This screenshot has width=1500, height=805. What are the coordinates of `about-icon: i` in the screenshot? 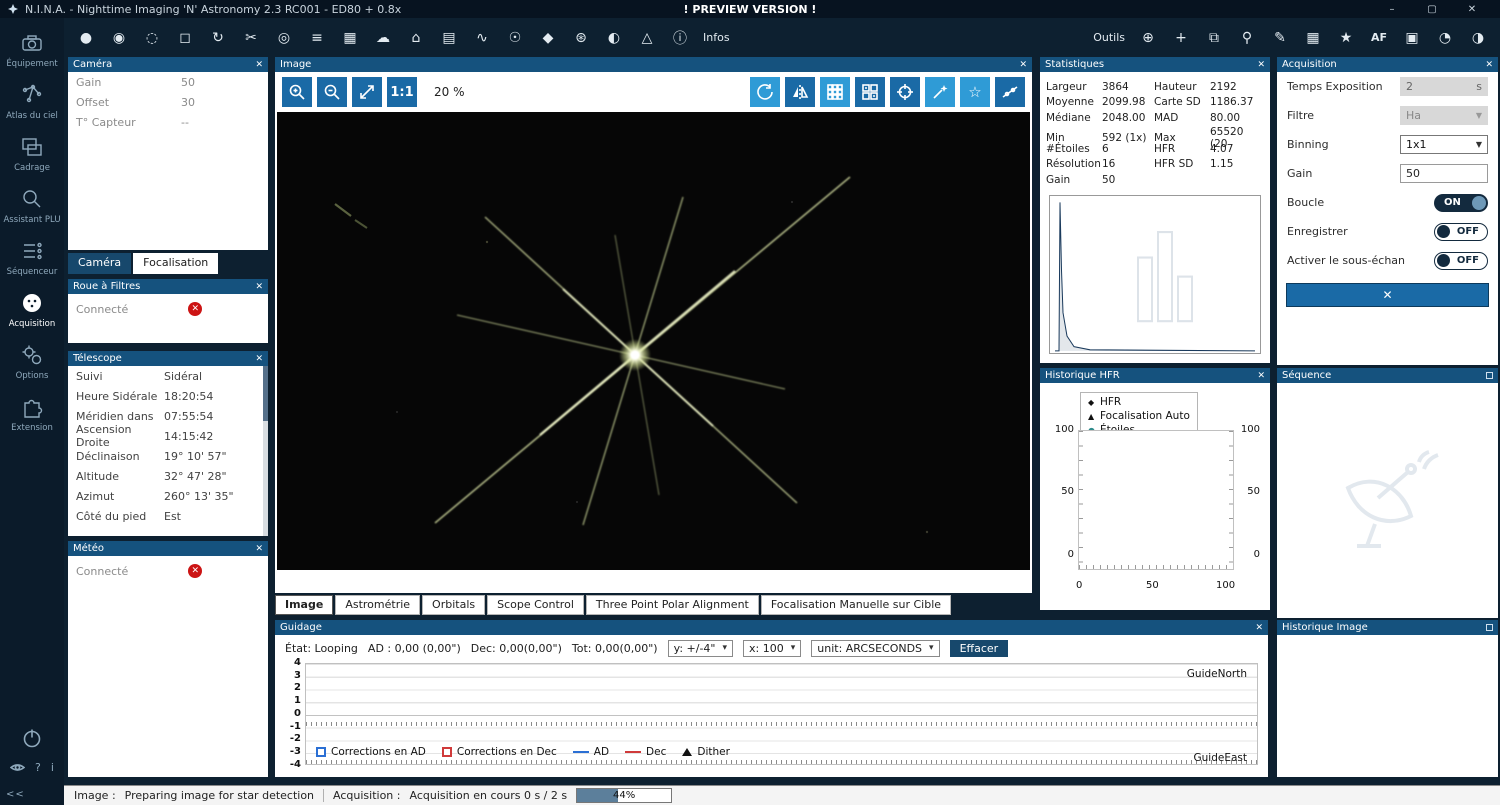 It's located at (52, 767).